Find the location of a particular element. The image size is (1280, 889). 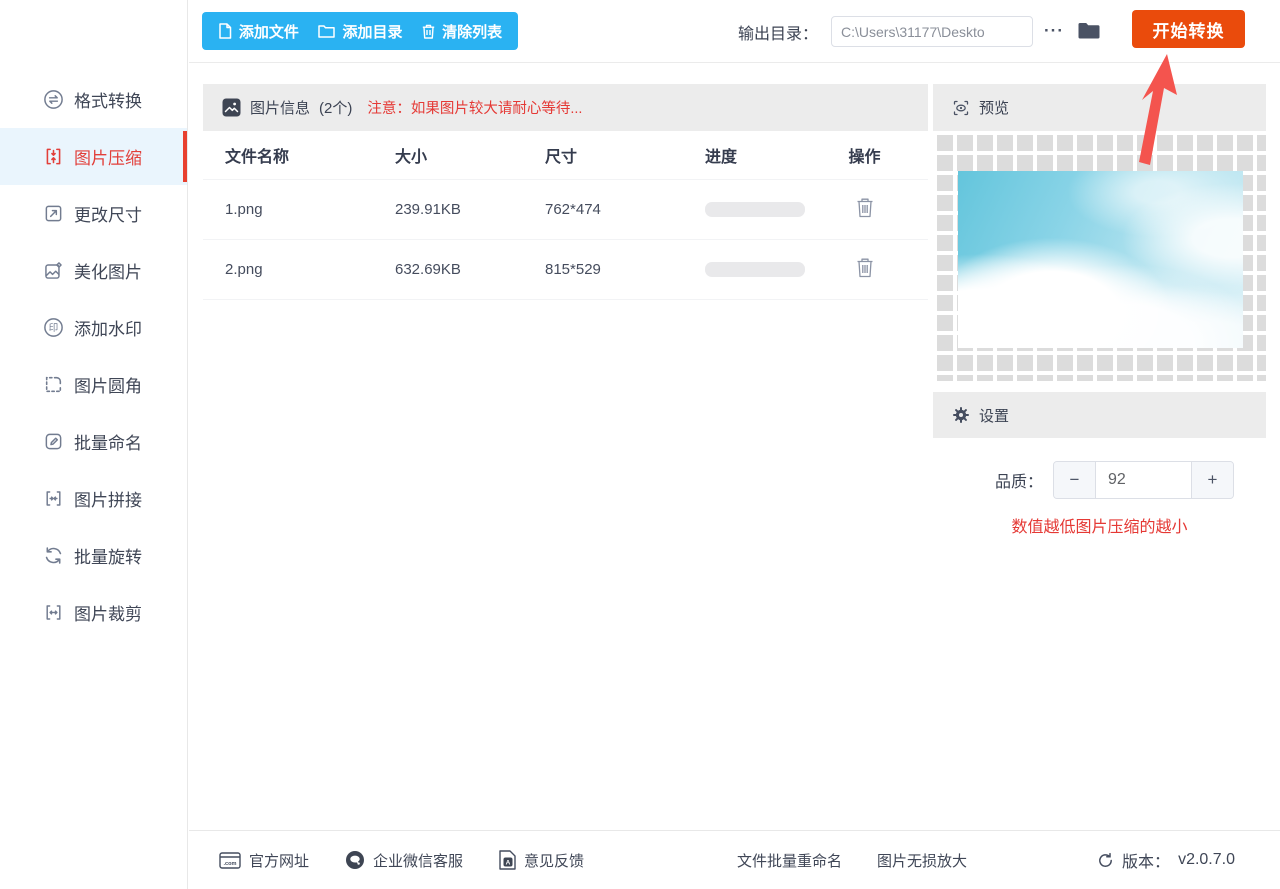

sidebar-item-format-convert: 格式转换 is located at coordinates (93, 99).